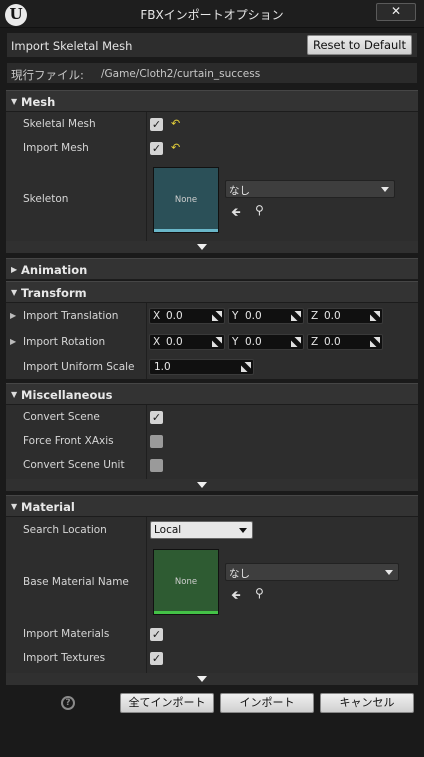  Describe the element at coordinates (212, 465) in the screenshot. I see `row-convert-scene-unit: Convert Scene Unit` at that location.